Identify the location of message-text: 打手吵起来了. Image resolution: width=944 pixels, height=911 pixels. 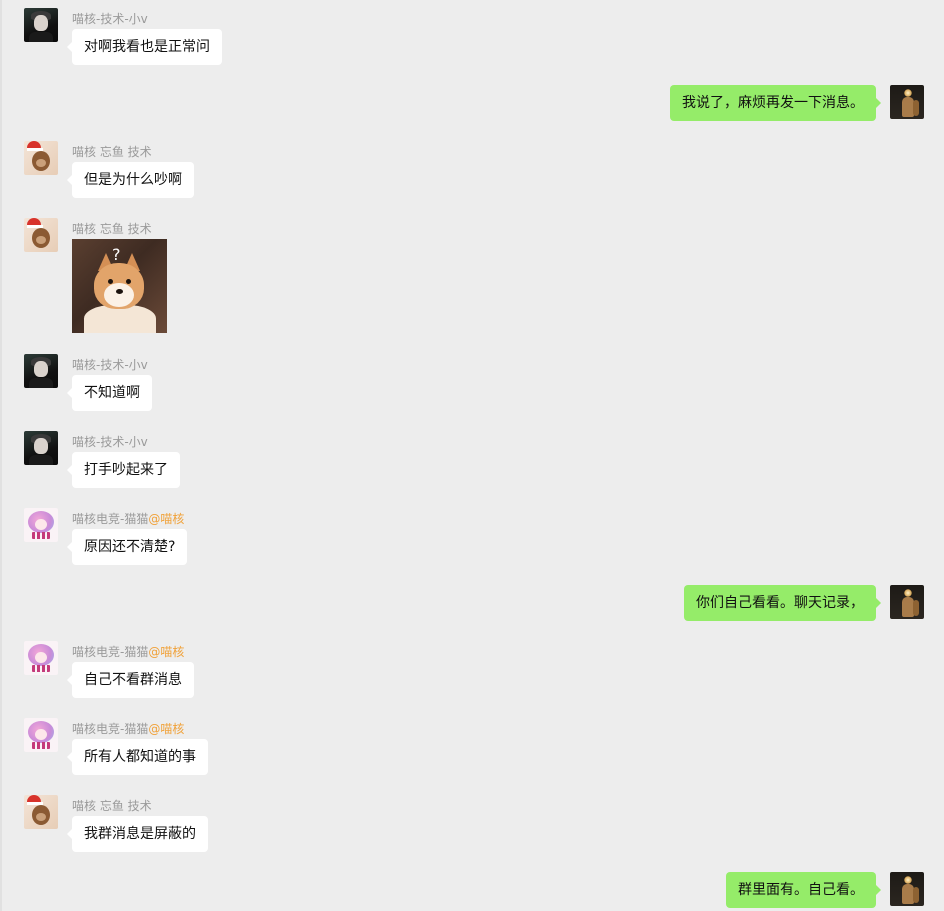
(126, 470).